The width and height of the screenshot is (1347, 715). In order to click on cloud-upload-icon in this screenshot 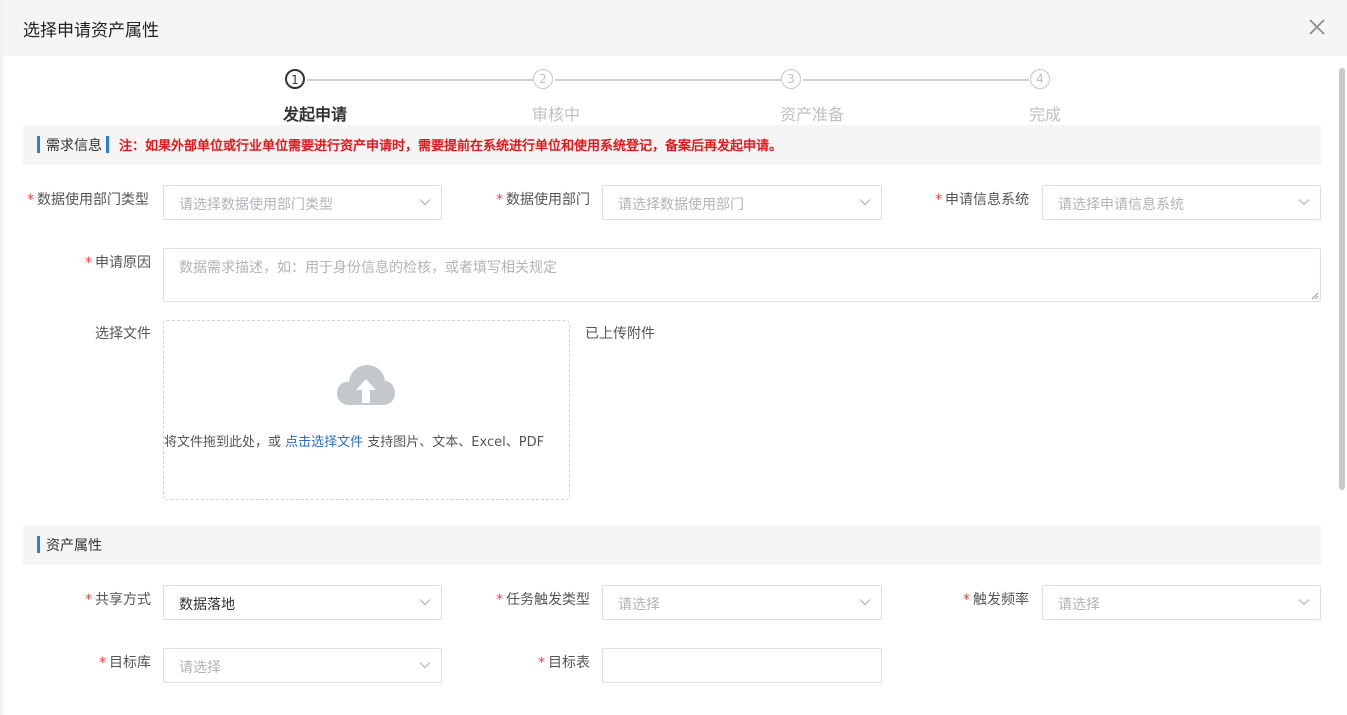, I will do `click(366, 385)`.